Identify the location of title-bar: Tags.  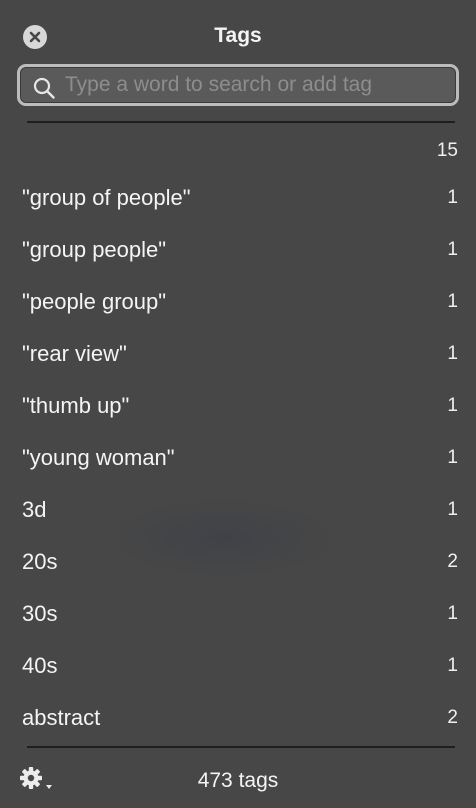
(238, 31).